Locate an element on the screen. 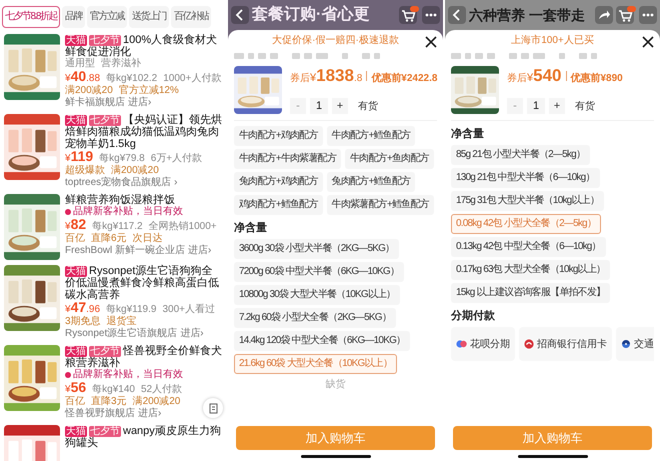 Image resolution: width=660 pixels, height=461 pixels. sale-price: 券后¥540 is located at coordinates (534, 76).